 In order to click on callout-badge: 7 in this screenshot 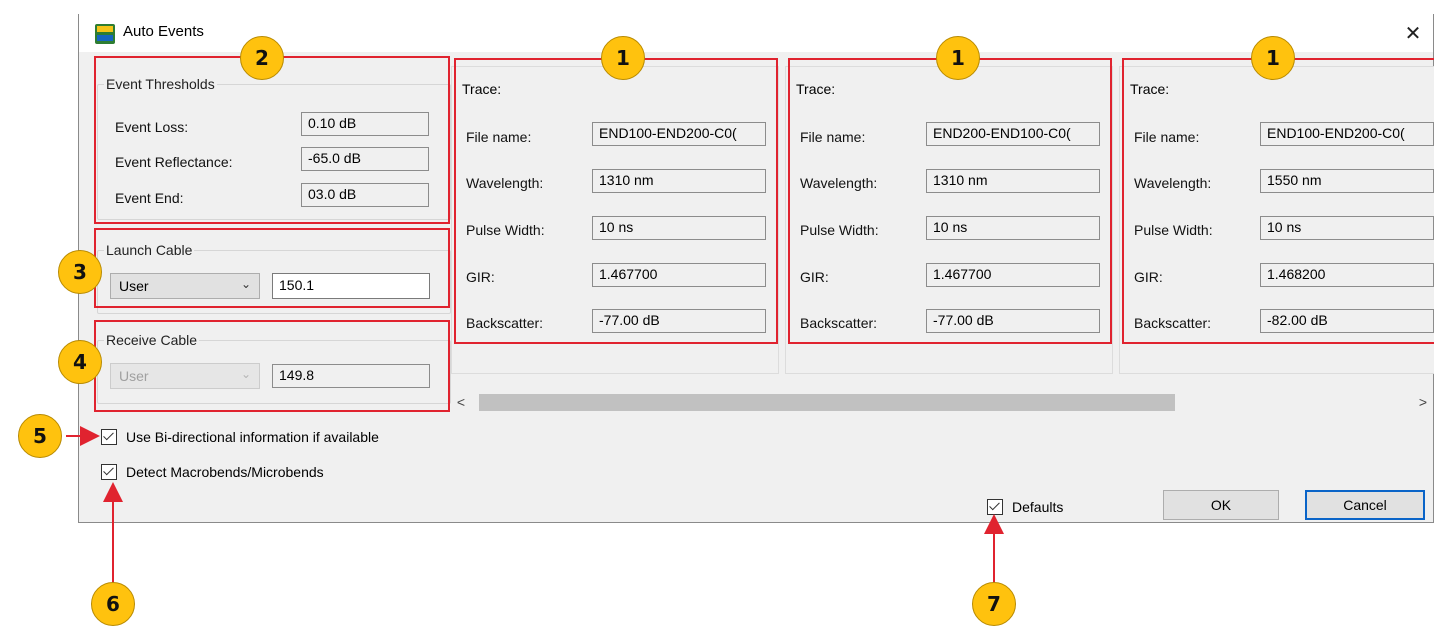, I will do `click(994, 604)`.